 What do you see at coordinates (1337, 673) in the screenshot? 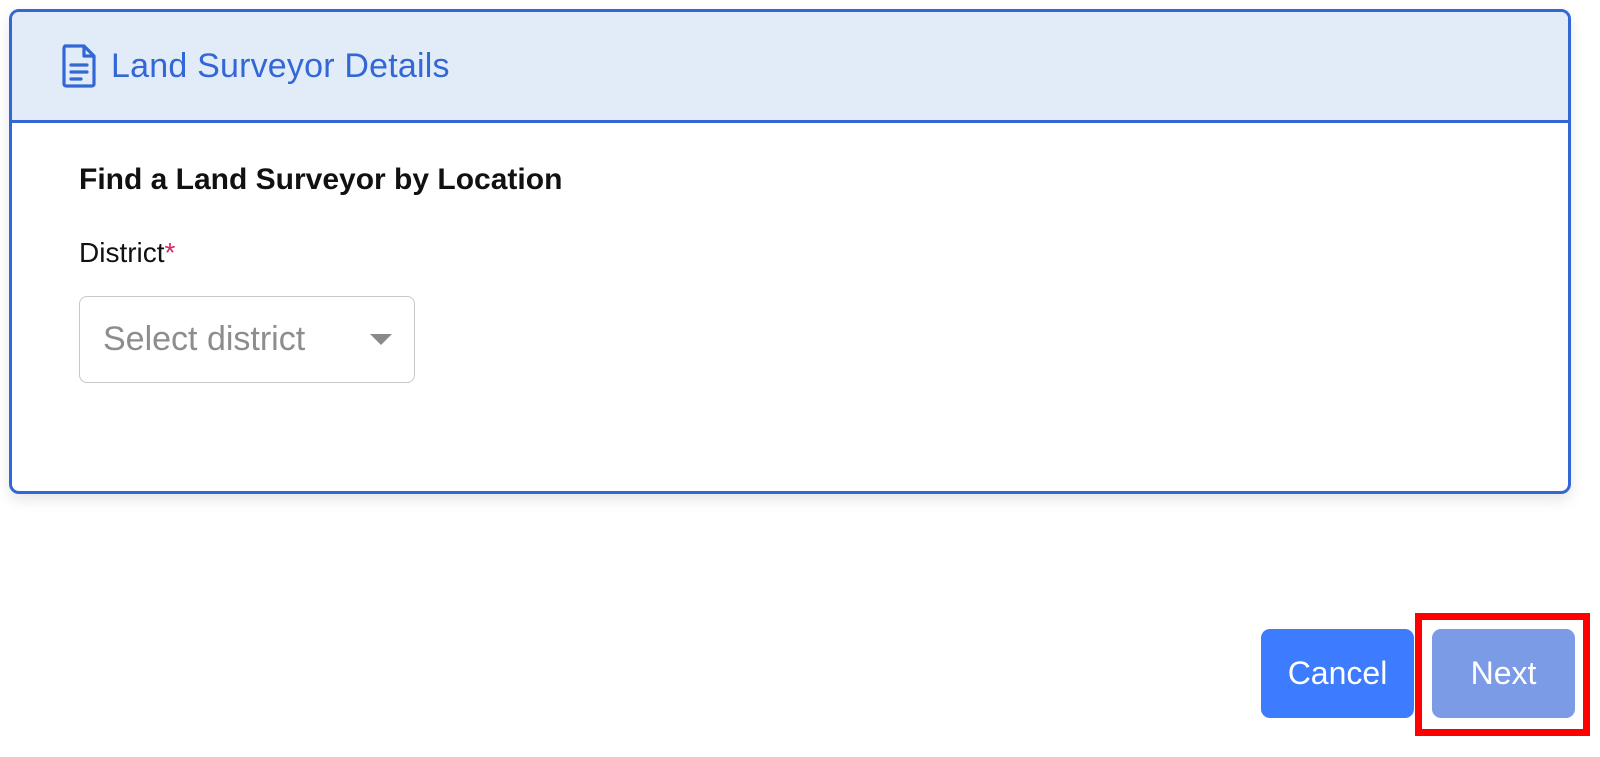
I see `cancel-button: Cancel` at bounding box center [1337, 673].